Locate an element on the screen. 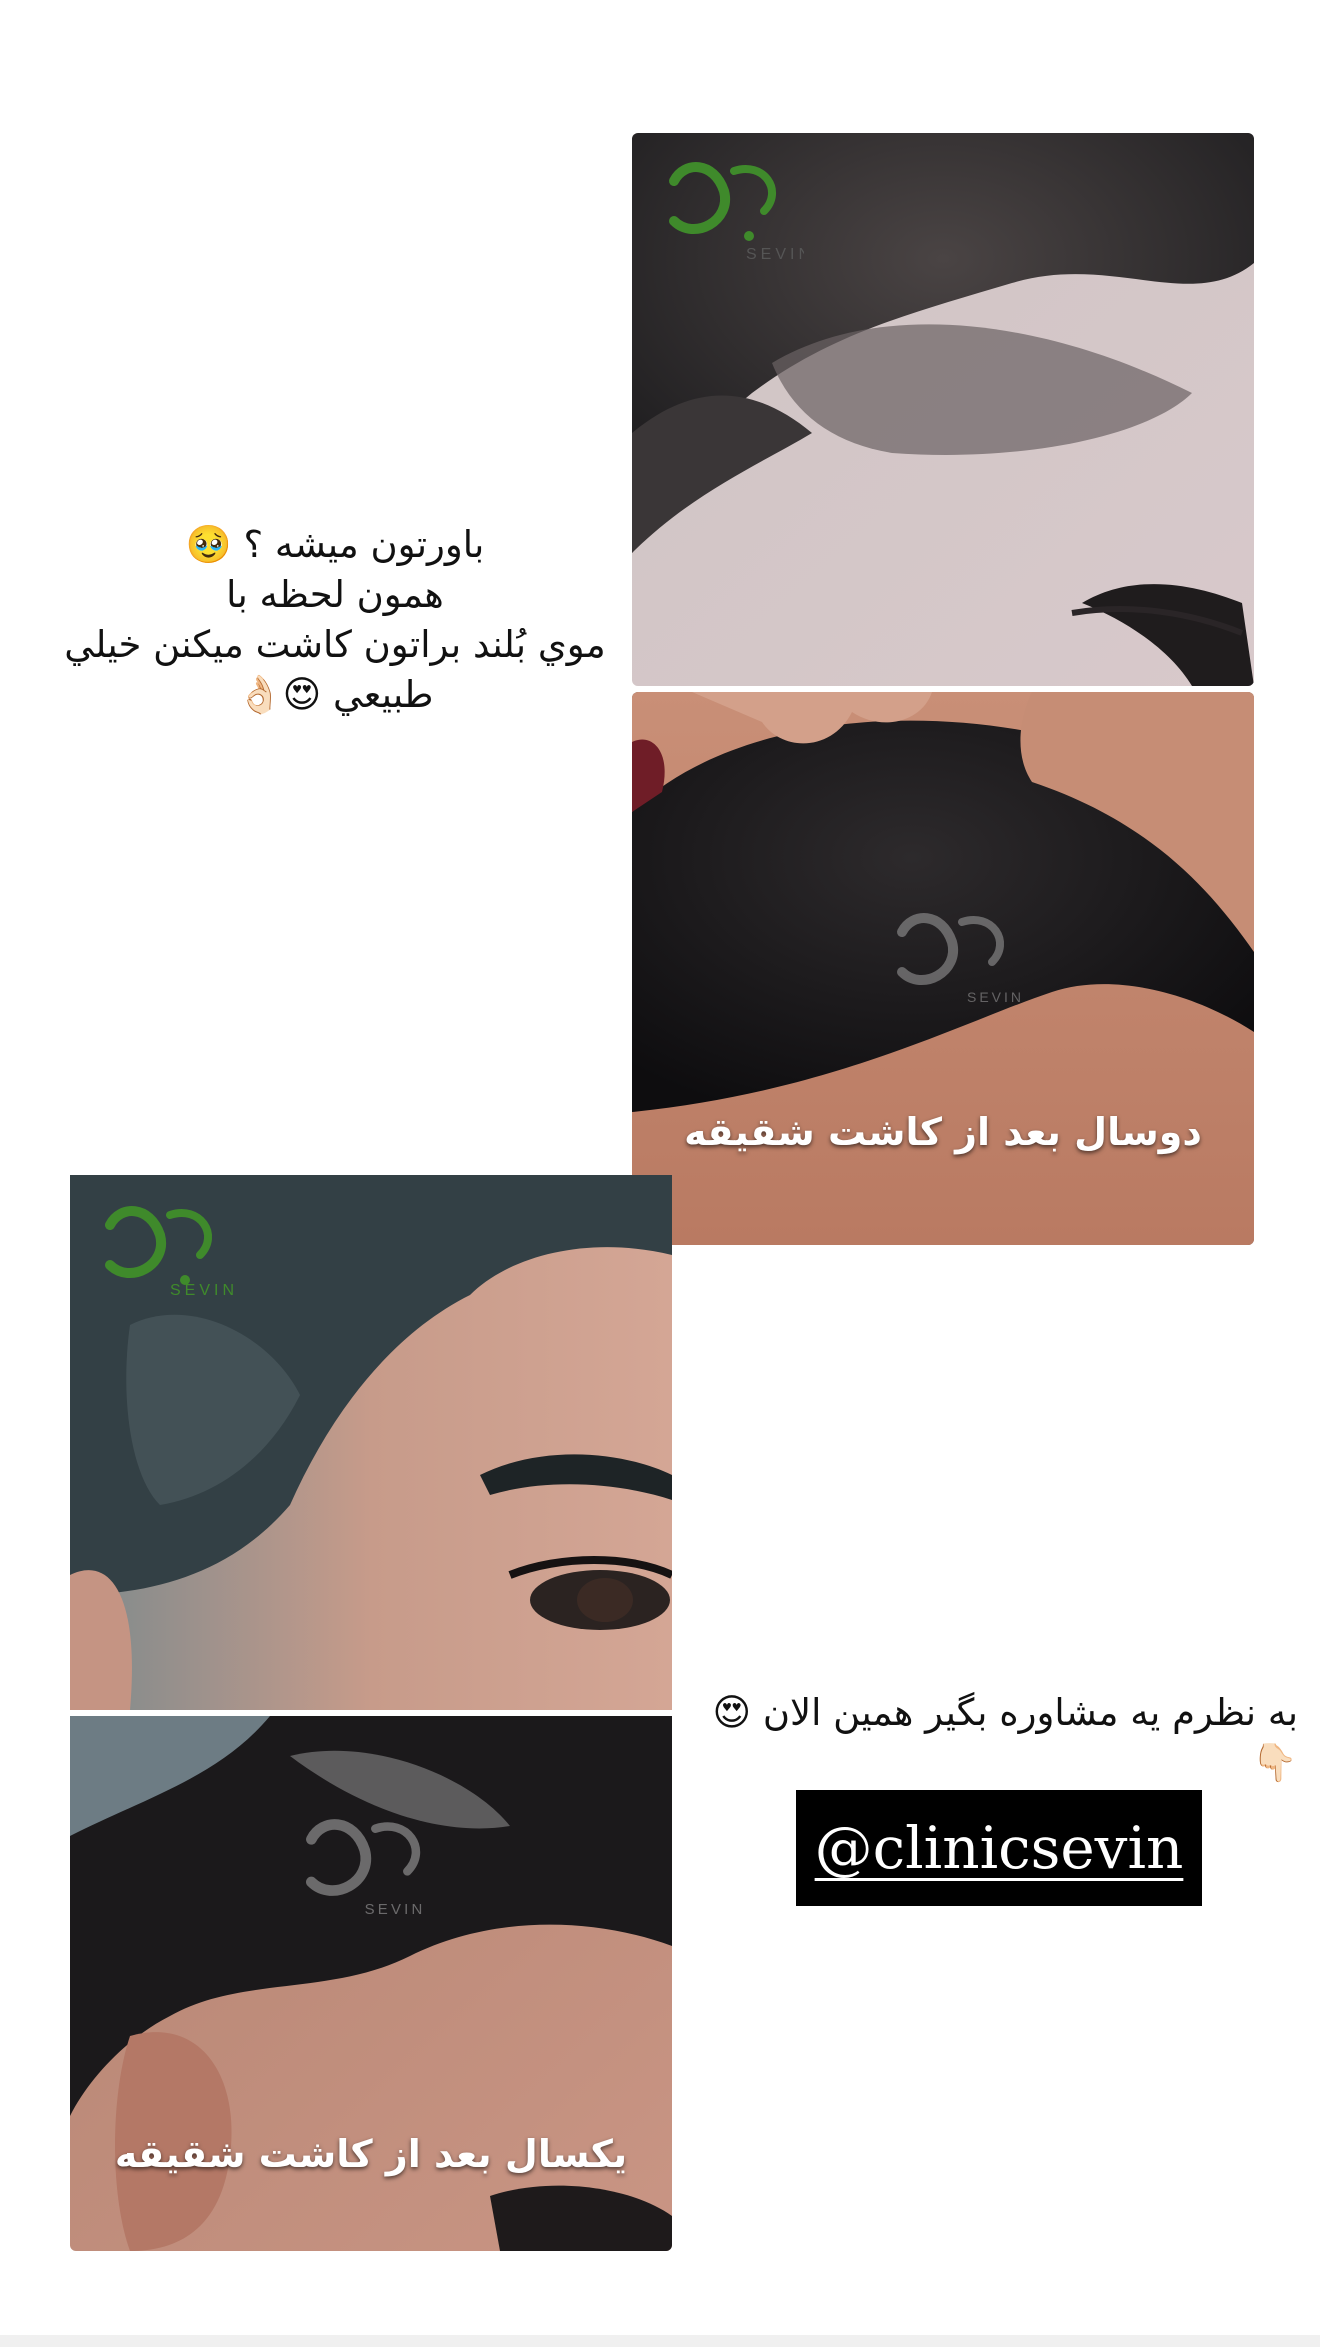 The width and height of the screenshot is (1320, 2347). handle-text: @clinicsevin is located at coordinates (999, 1848).